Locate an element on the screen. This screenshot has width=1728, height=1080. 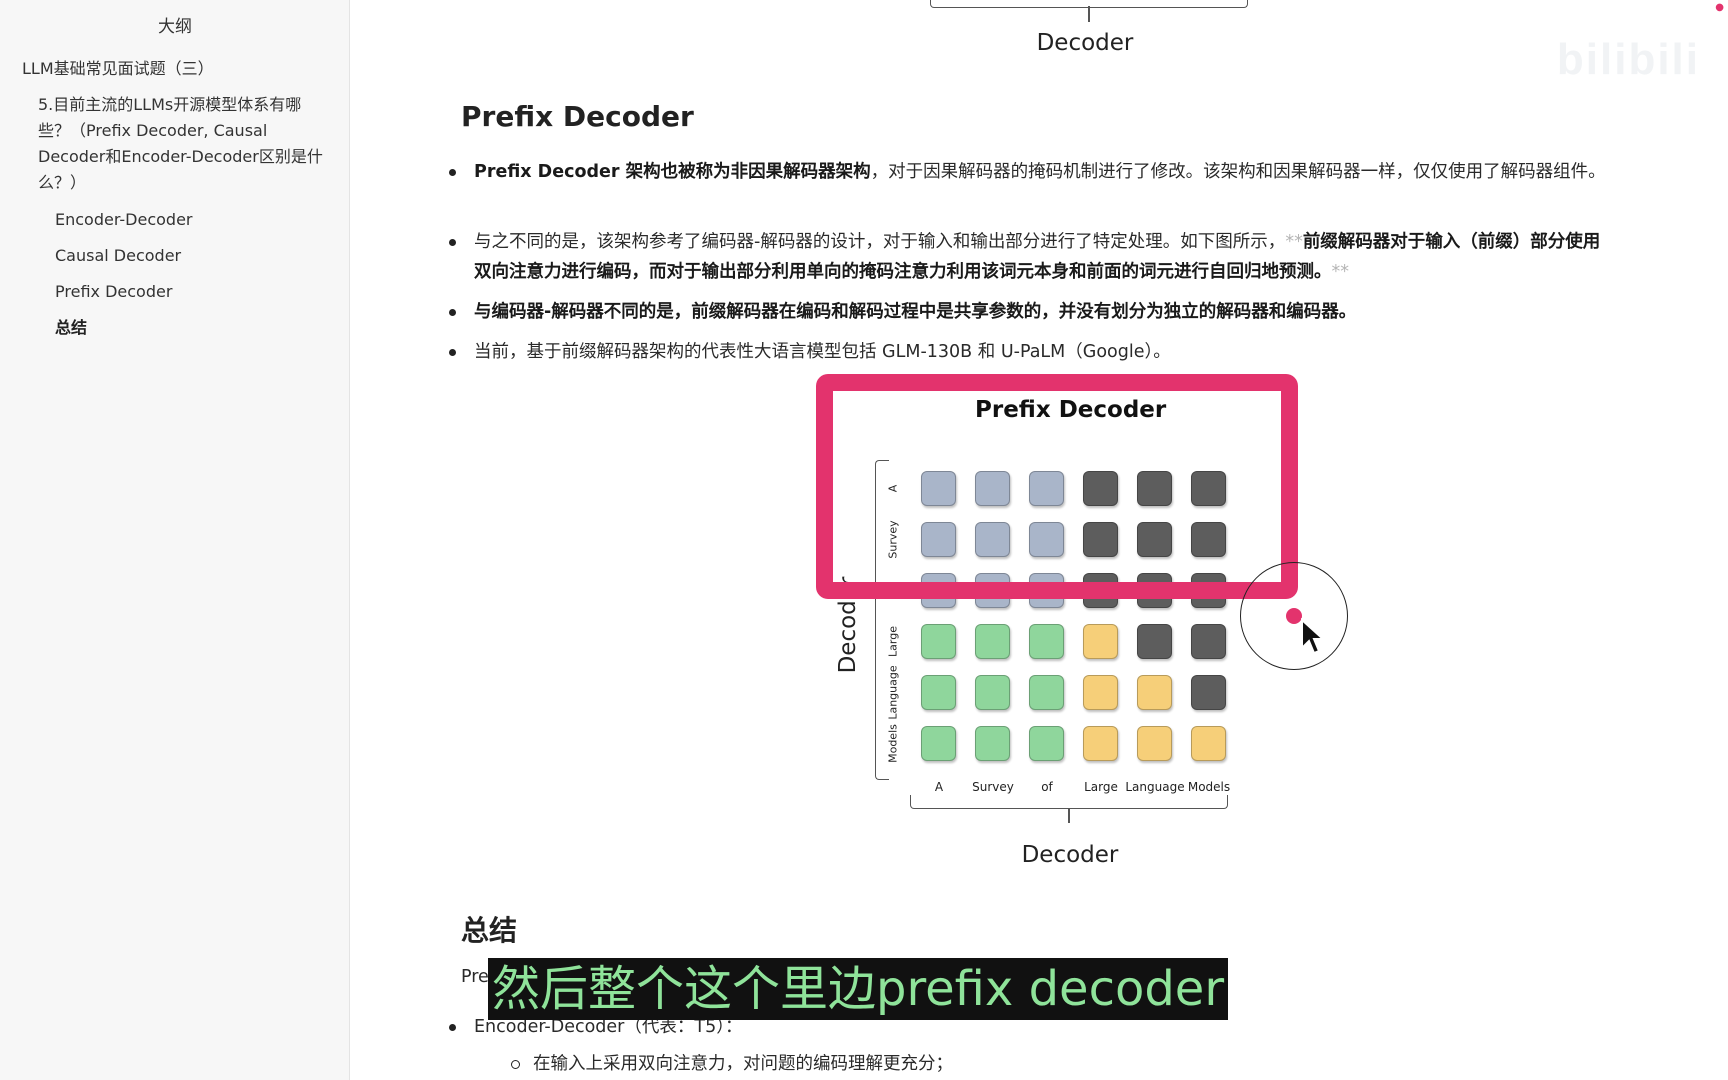
sub-bullet-ring is located at coordinates (515, 1064).